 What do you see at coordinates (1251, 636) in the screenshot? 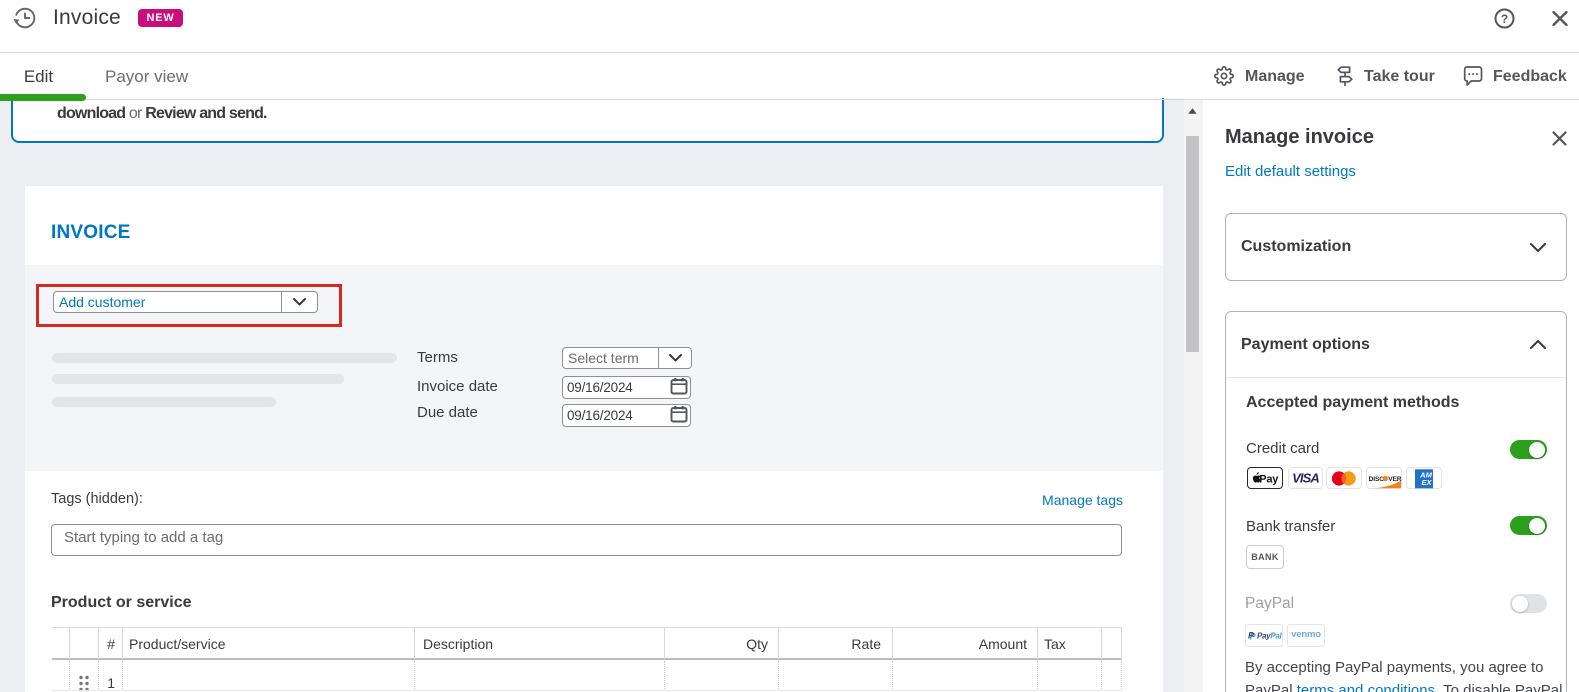
I see `svg-text: P` at bounding box center [1251, 636].